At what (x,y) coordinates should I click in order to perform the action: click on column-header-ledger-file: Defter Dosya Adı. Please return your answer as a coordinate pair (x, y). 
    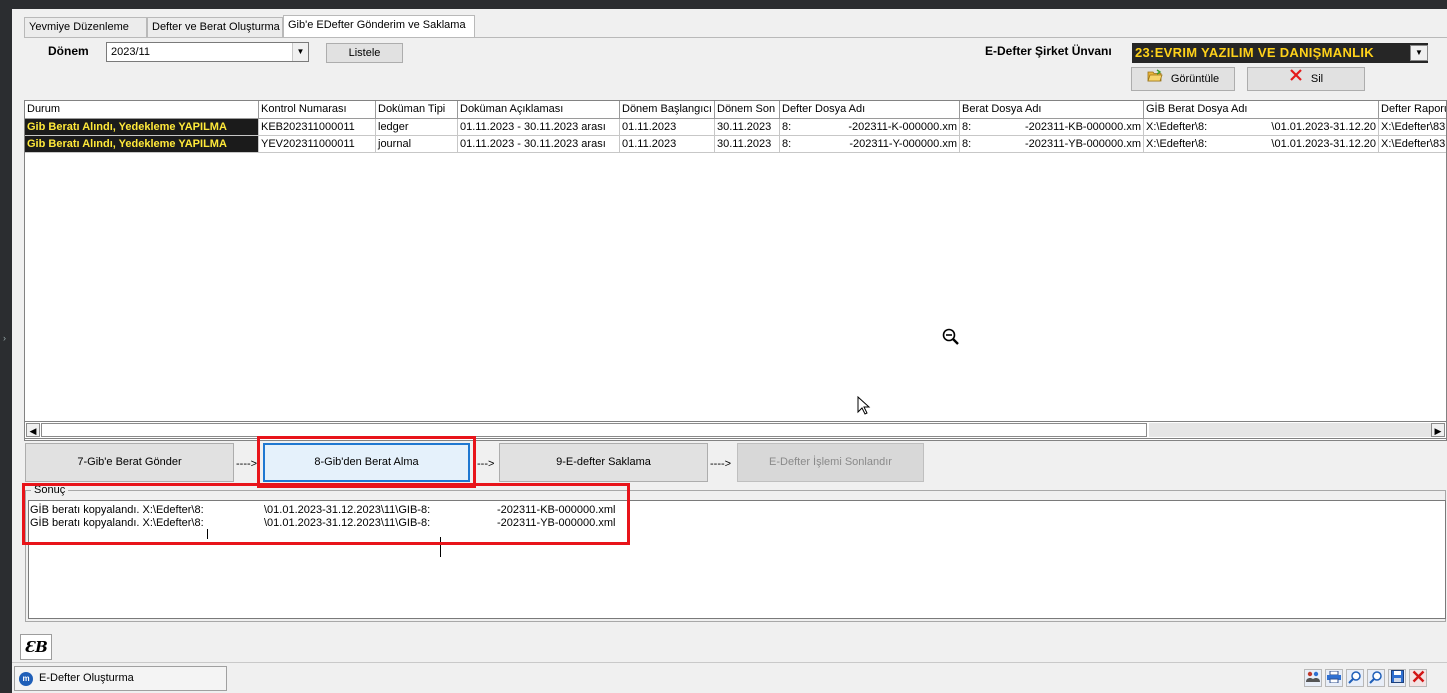
    Looking at the image, I should click on (870, 110).